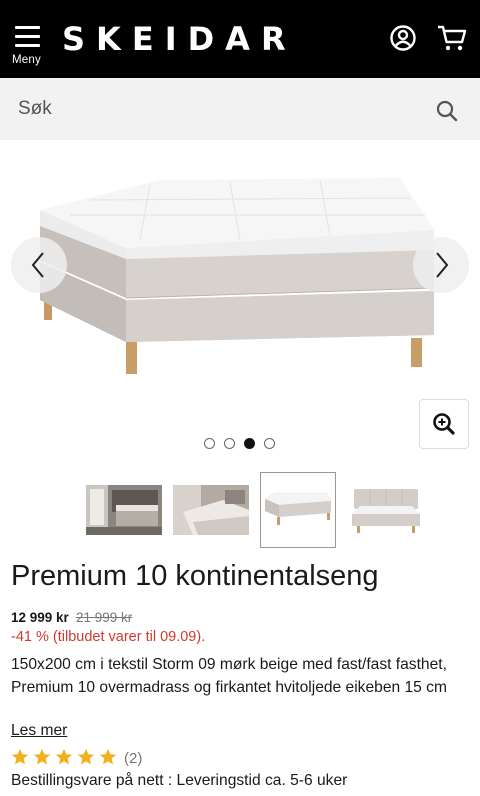  I want to click on cart-button, so click(452, 39).